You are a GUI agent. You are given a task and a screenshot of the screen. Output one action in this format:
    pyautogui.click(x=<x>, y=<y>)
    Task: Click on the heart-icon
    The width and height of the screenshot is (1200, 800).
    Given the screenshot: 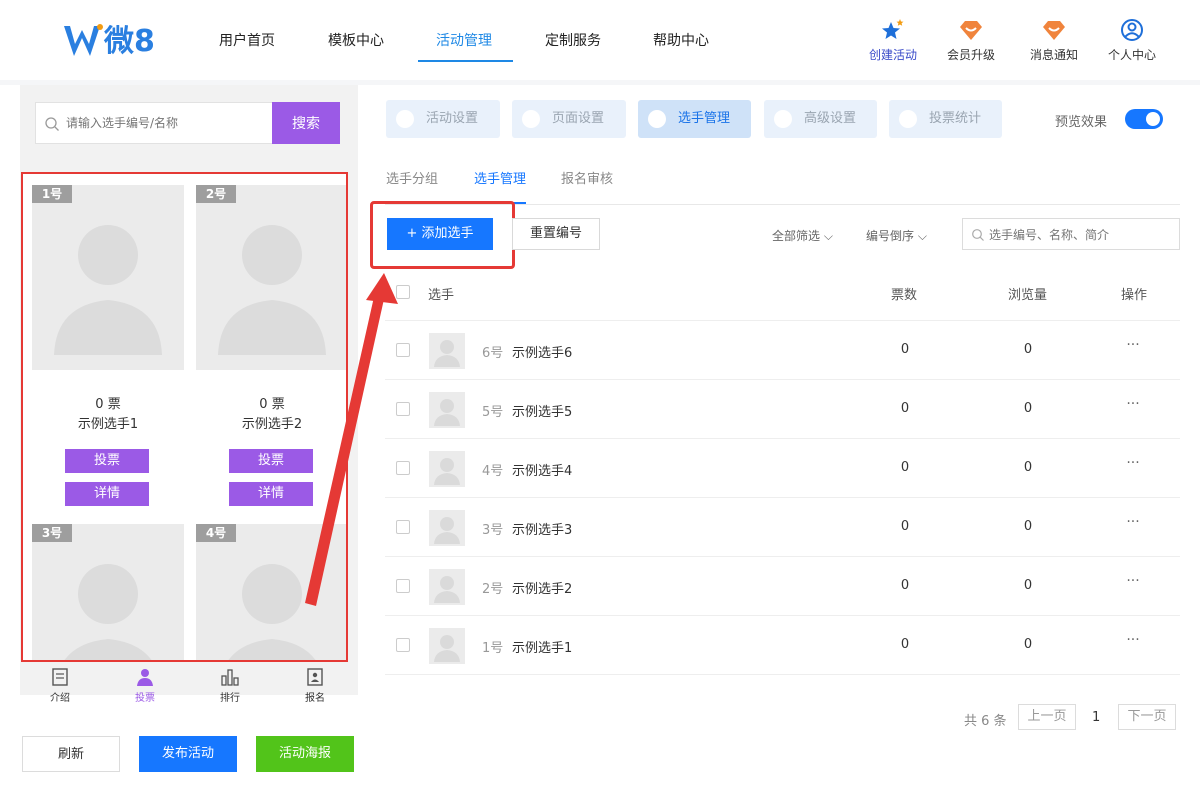 What is the action you would take?
    pyautogui.click(x=405, y=119)
    